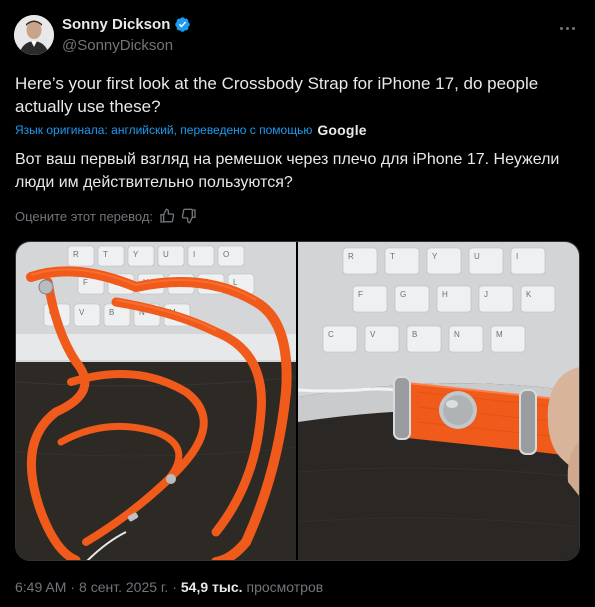 This screenshot has height=607, width=595. Describe the element at coordinates (457, 334) in the screenshot. I see `keyboard-key-label: N` at that location.